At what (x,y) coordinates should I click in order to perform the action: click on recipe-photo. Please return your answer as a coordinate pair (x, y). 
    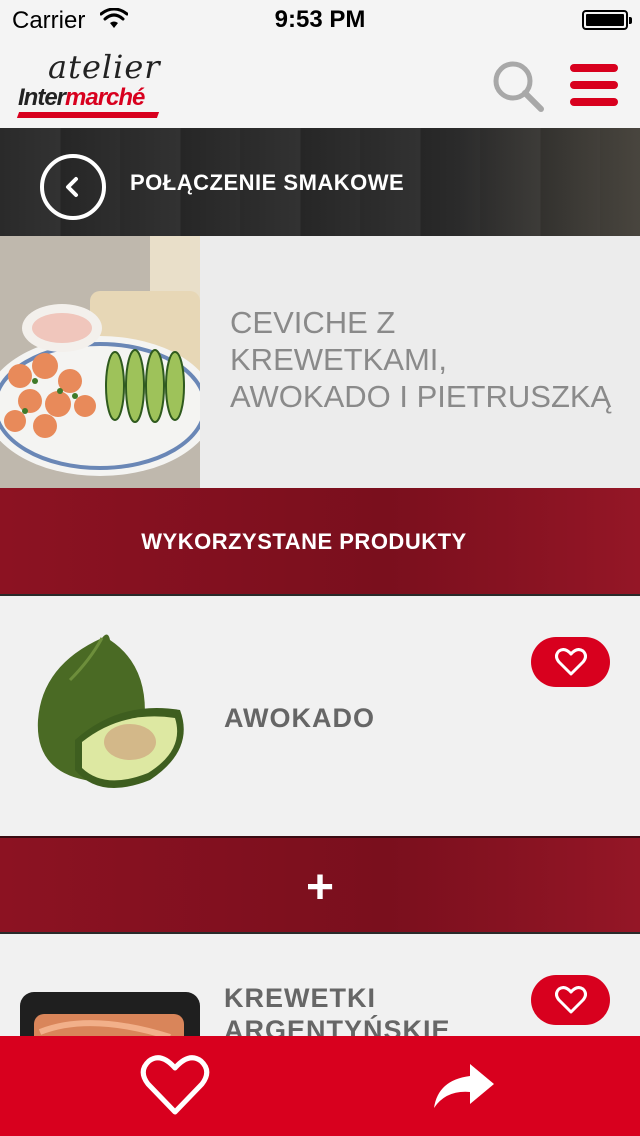
    Looking at the image, I should click on (100, 362).